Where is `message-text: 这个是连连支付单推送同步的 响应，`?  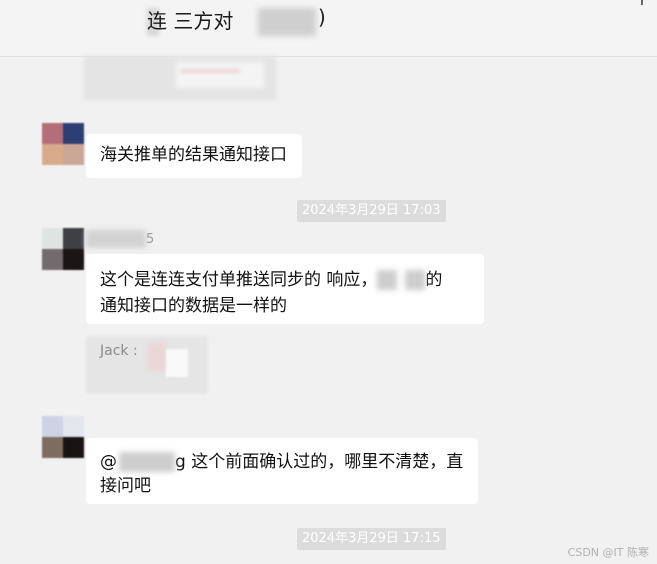 message-text: 这个是连连支付单推送同步的 响应， is located at coordinates (239, 280).